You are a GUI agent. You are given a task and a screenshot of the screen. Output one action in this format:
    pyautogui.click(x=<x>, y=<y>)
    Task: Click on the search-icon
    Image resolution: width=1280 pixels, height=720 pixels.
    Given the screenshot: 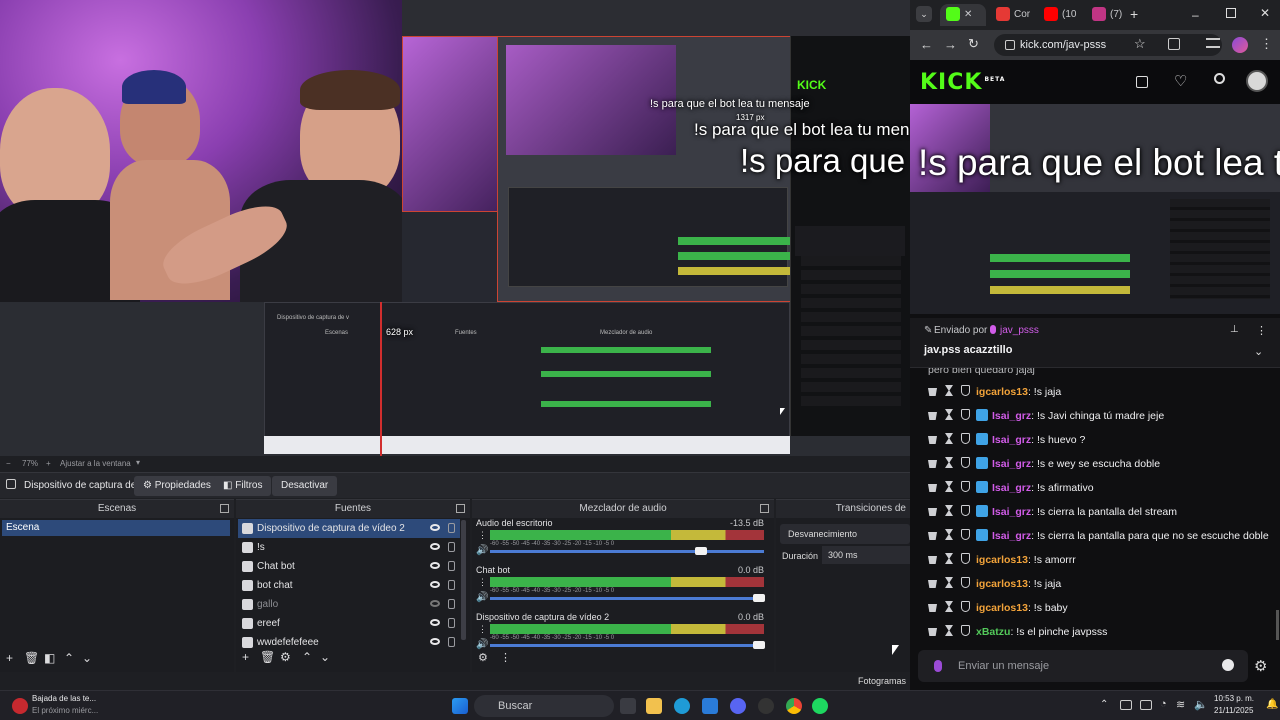 What is the action you would take?
    pyautogui.click(x=1219, y=78)
    